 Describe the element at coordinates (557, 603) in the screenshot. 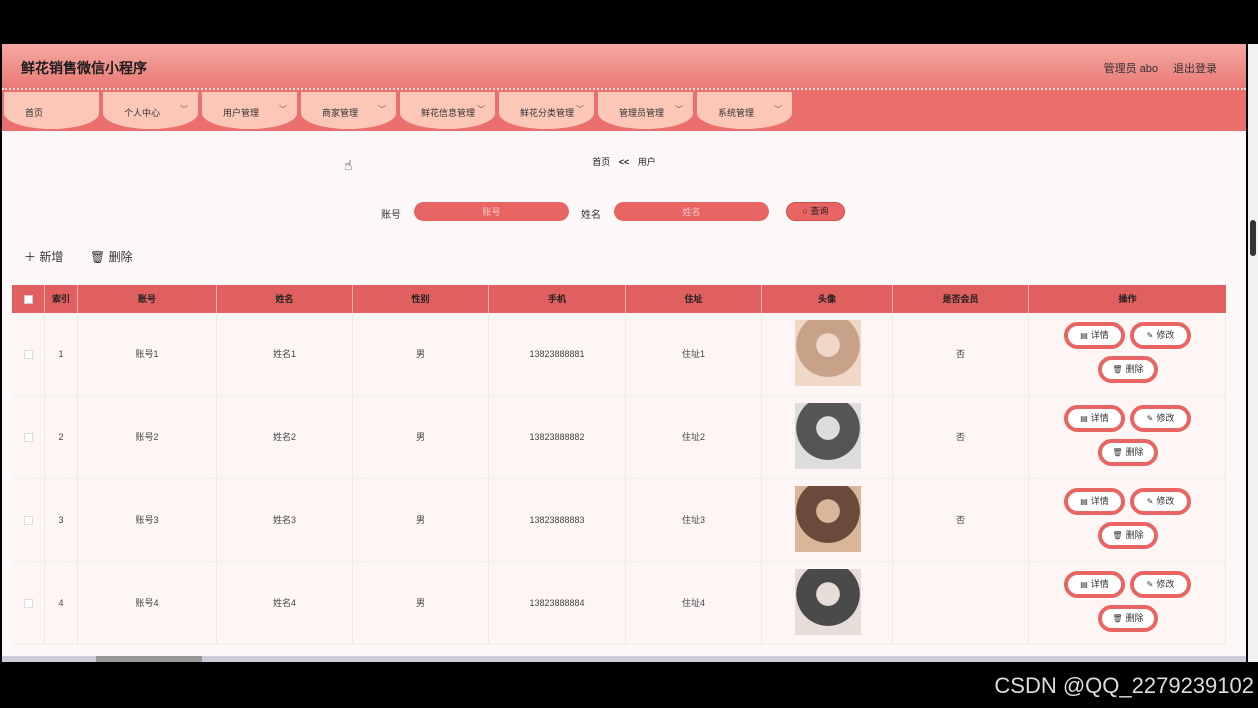

I see `cell-phone: 13823888884` at that location.